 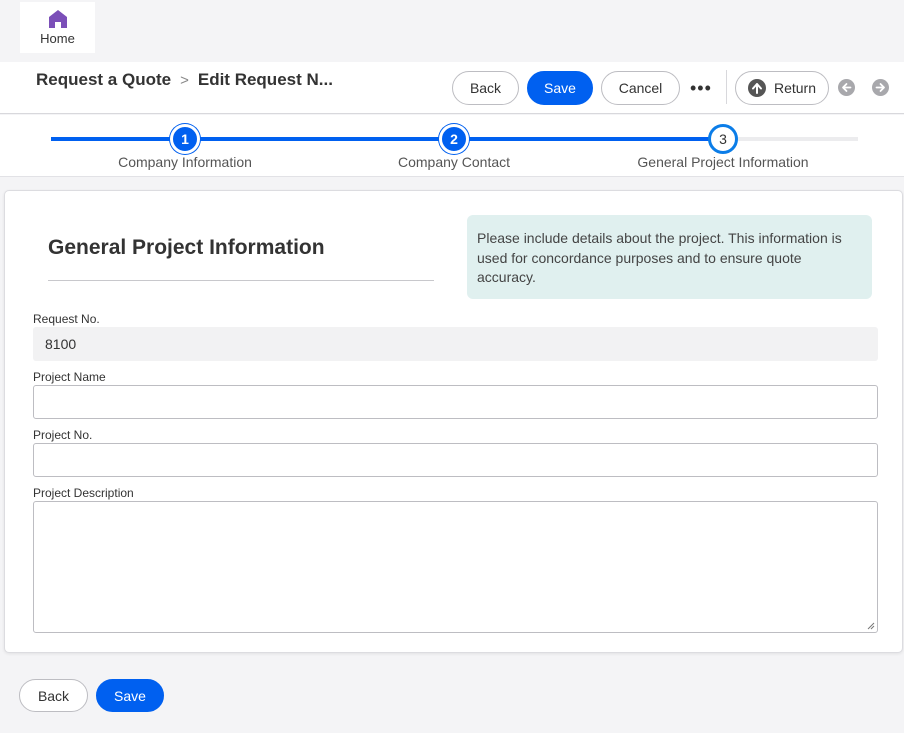 I want to click on arrow-up-circle-icon, so click(x=756, y=88).